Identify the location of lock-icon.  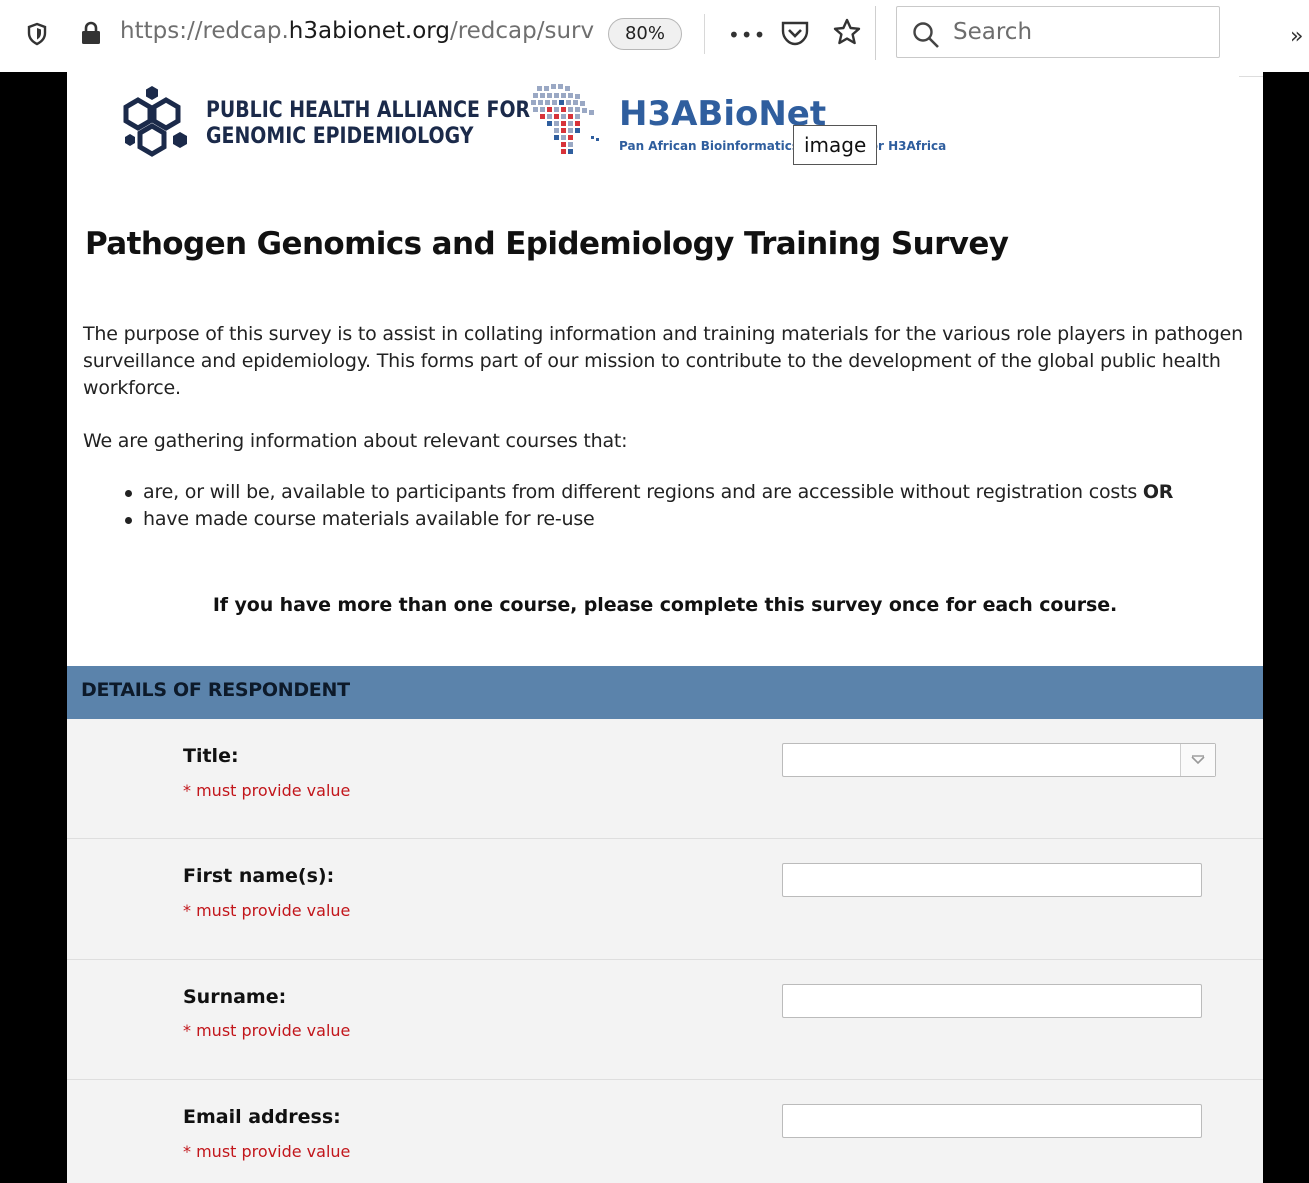
(91, 35).